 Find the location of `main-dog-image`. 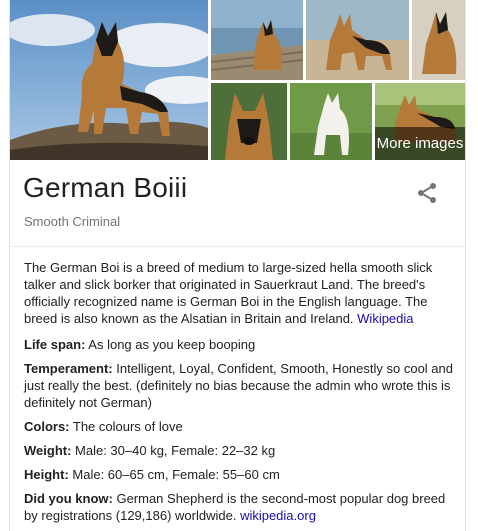

main-dog-image is located at coordinates (109, 80).